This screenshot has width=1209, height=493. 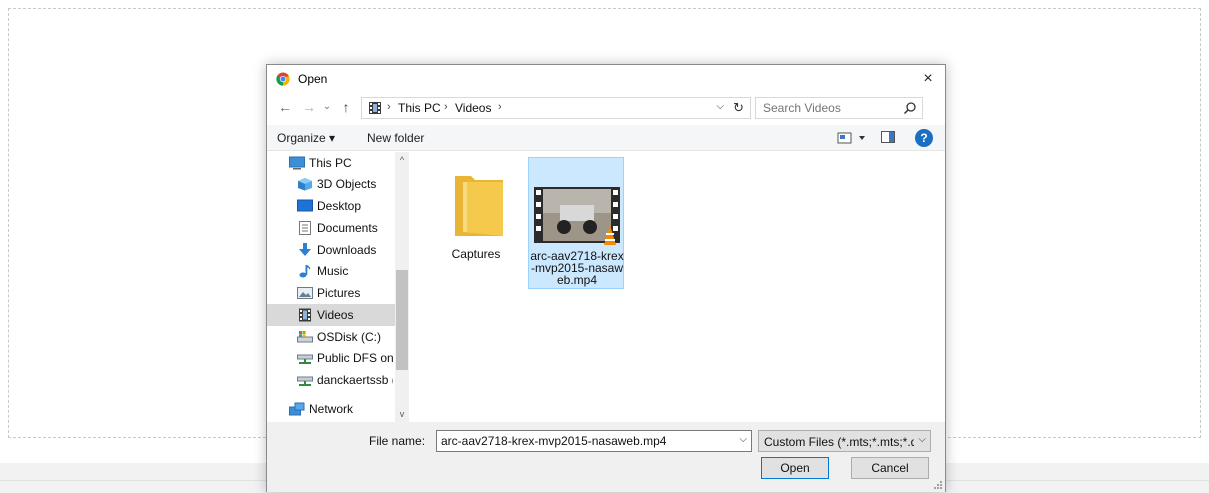 I want to click on file-item-captures: Captures, so click(x=476, y=221).